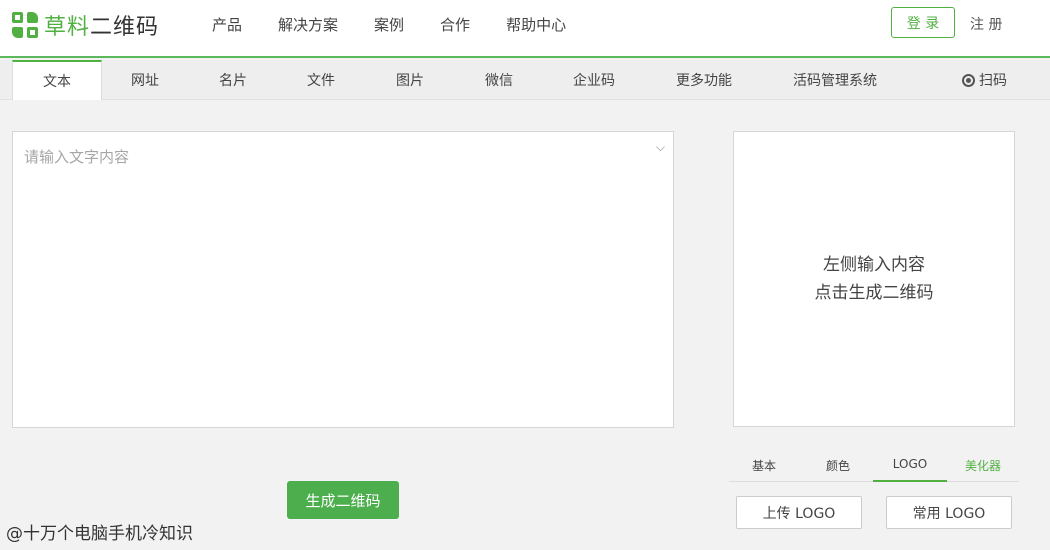 Image resolution: width=1050 pixels, height=550 pixels. I want to click on style-tabs: 基本 颜色 LOGO 美化器, so click(874, 465).